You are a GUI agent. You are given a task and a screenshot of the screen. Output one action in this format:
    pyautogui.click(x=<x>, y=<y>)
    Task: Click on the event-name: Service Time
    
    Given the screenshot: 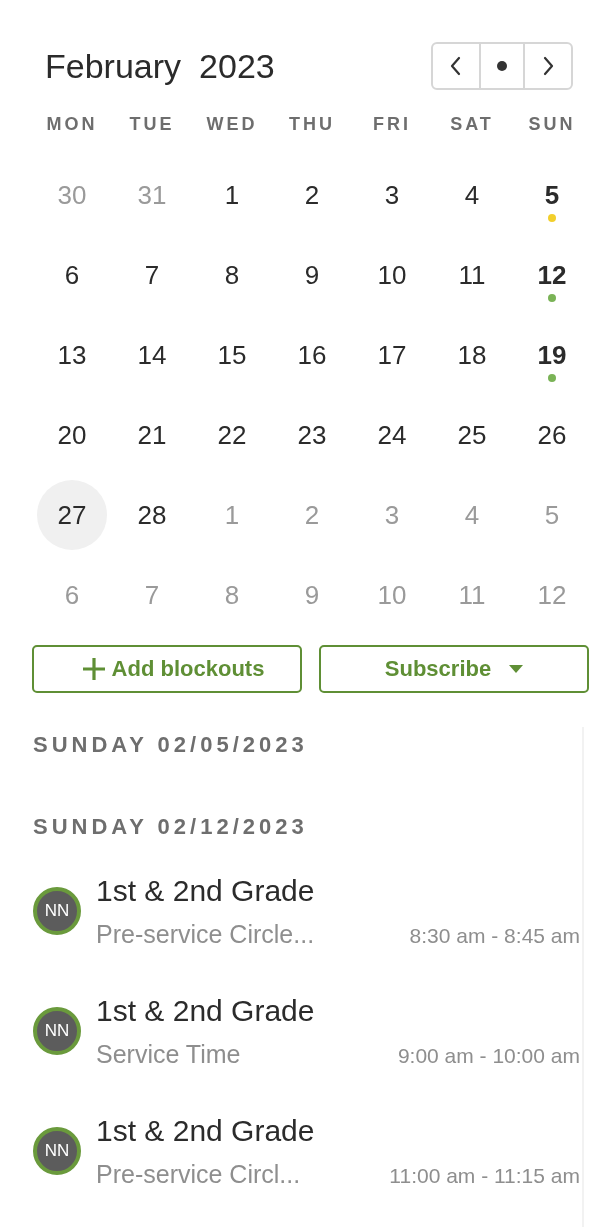 What is the action you would take?
    pyautogui.click(x=168, y=1054)
    